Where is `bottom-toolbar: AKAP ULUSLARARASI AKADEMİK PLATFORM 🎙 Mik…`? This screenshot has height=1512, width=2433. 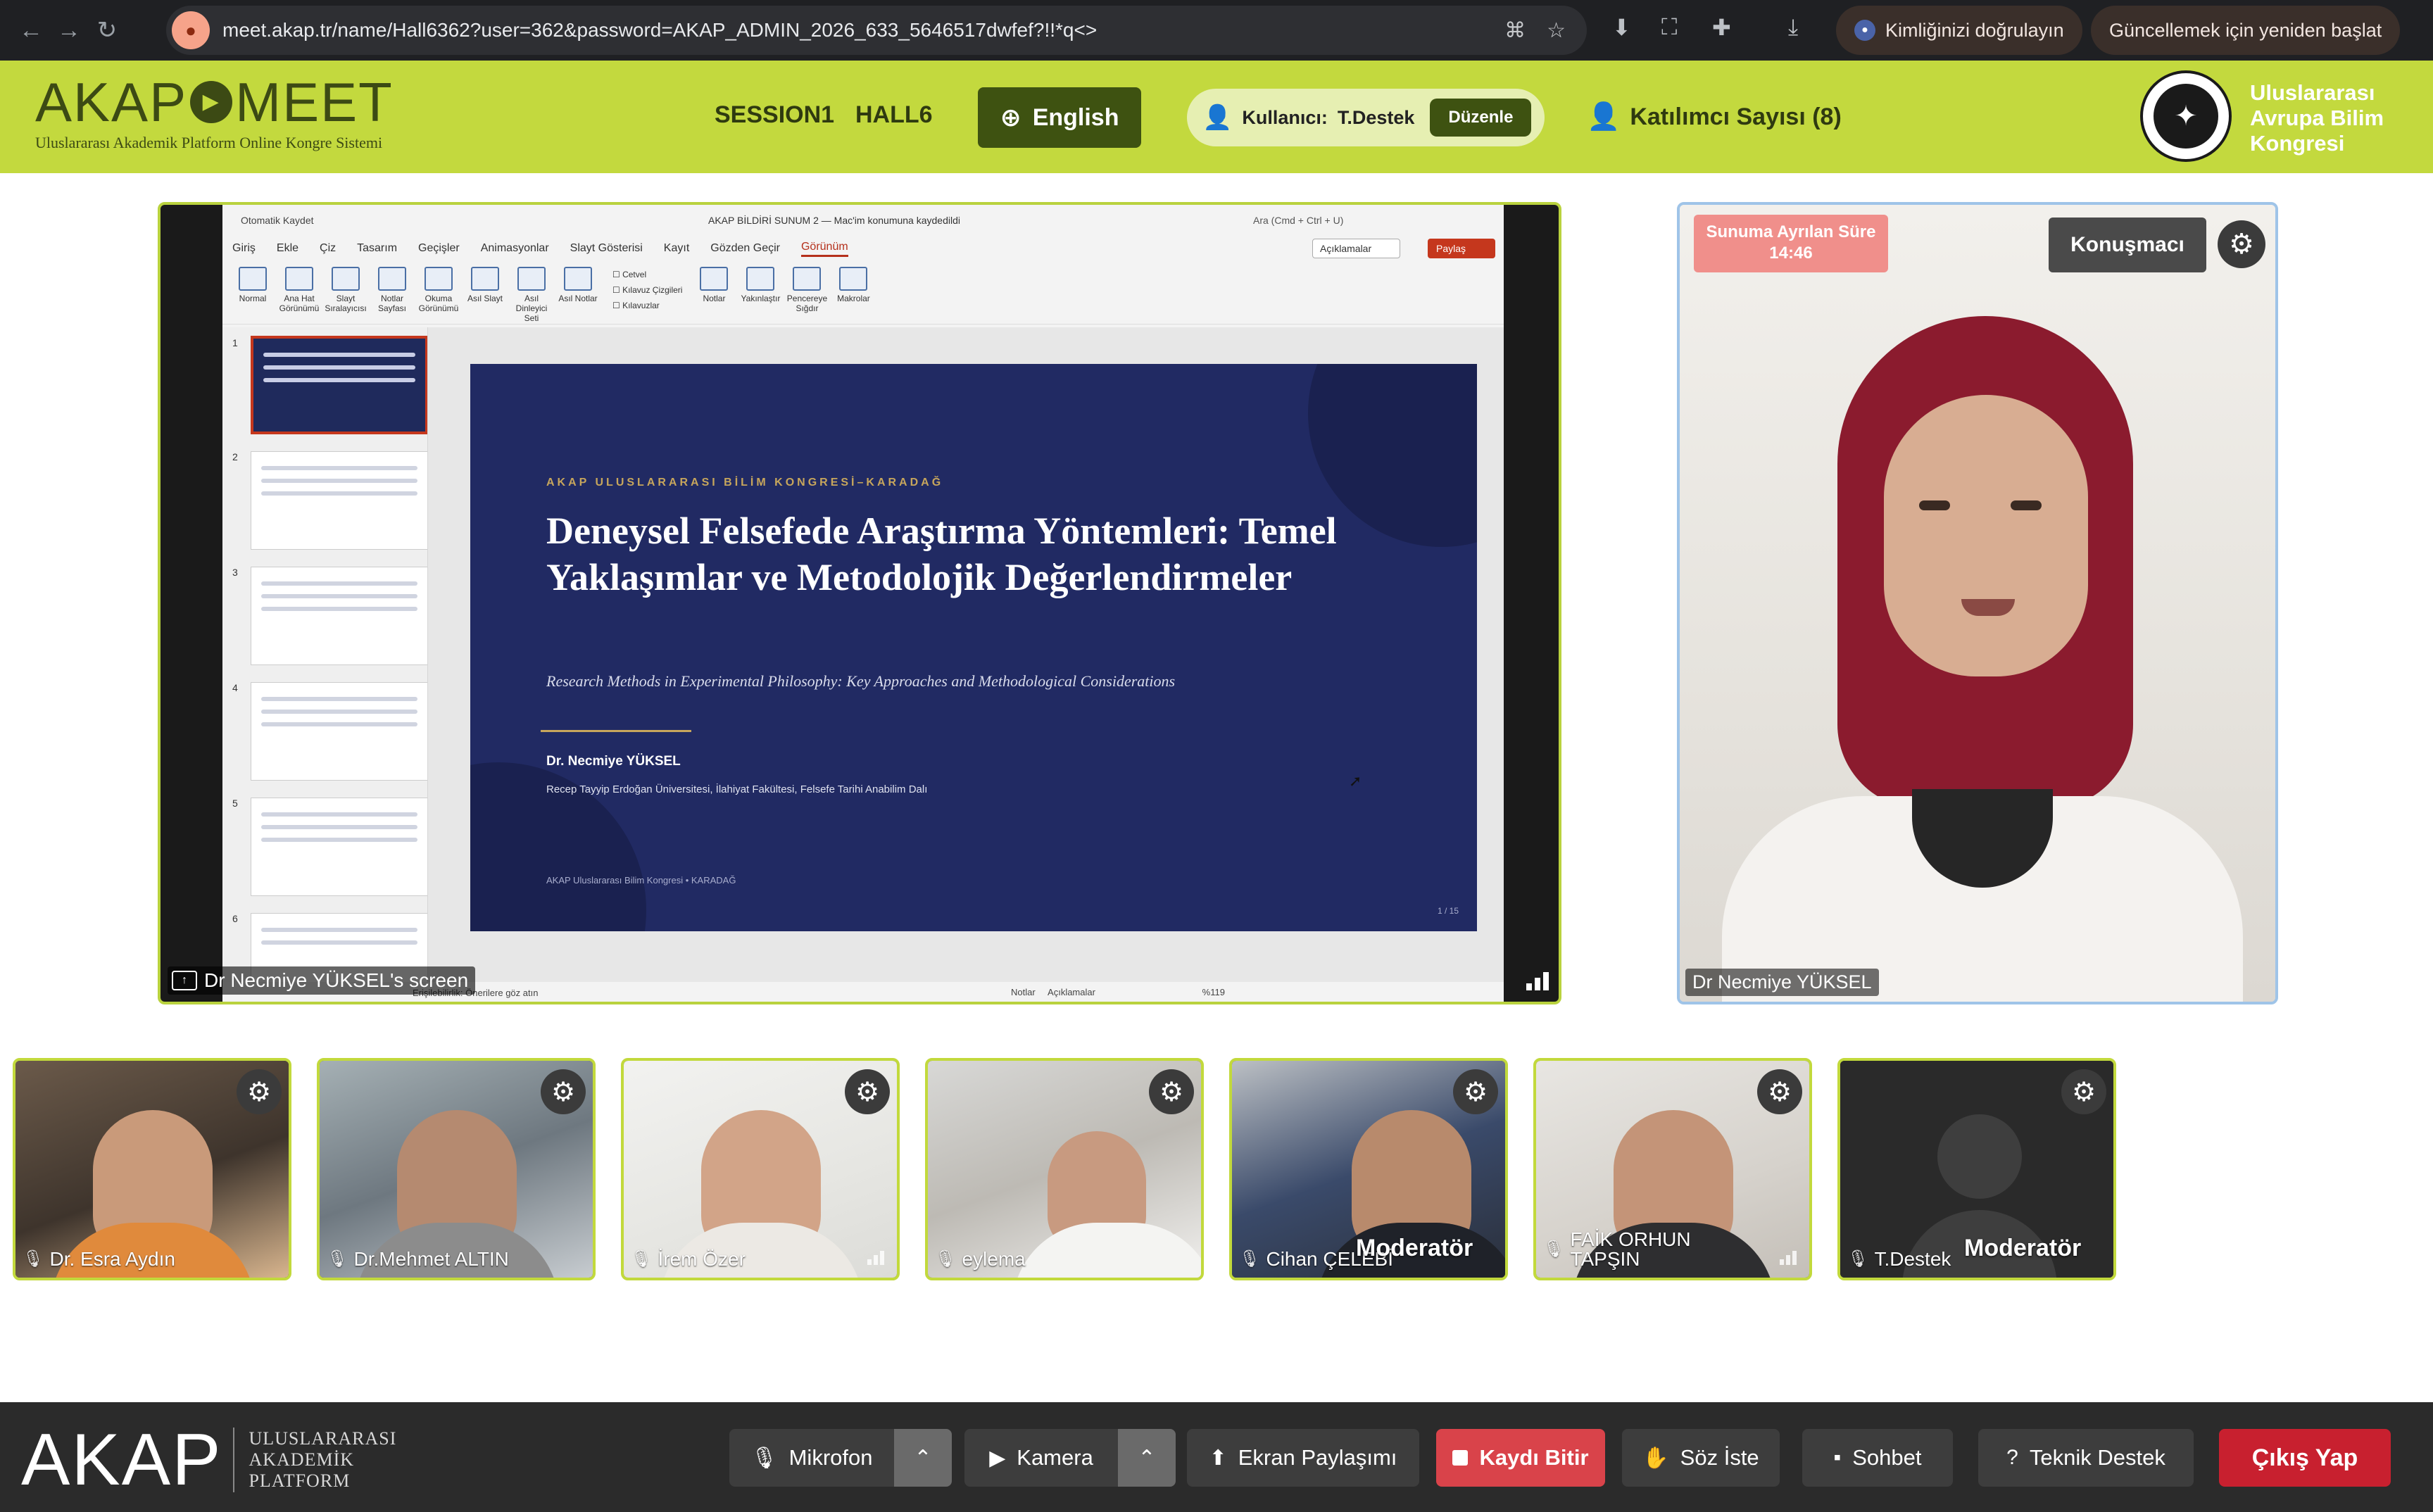 bottom-toolbar: AKAP ULUSLARARASI AKADEMİK PLATFORM 🎙 Mik… is located at coordinates (1216, 1457).